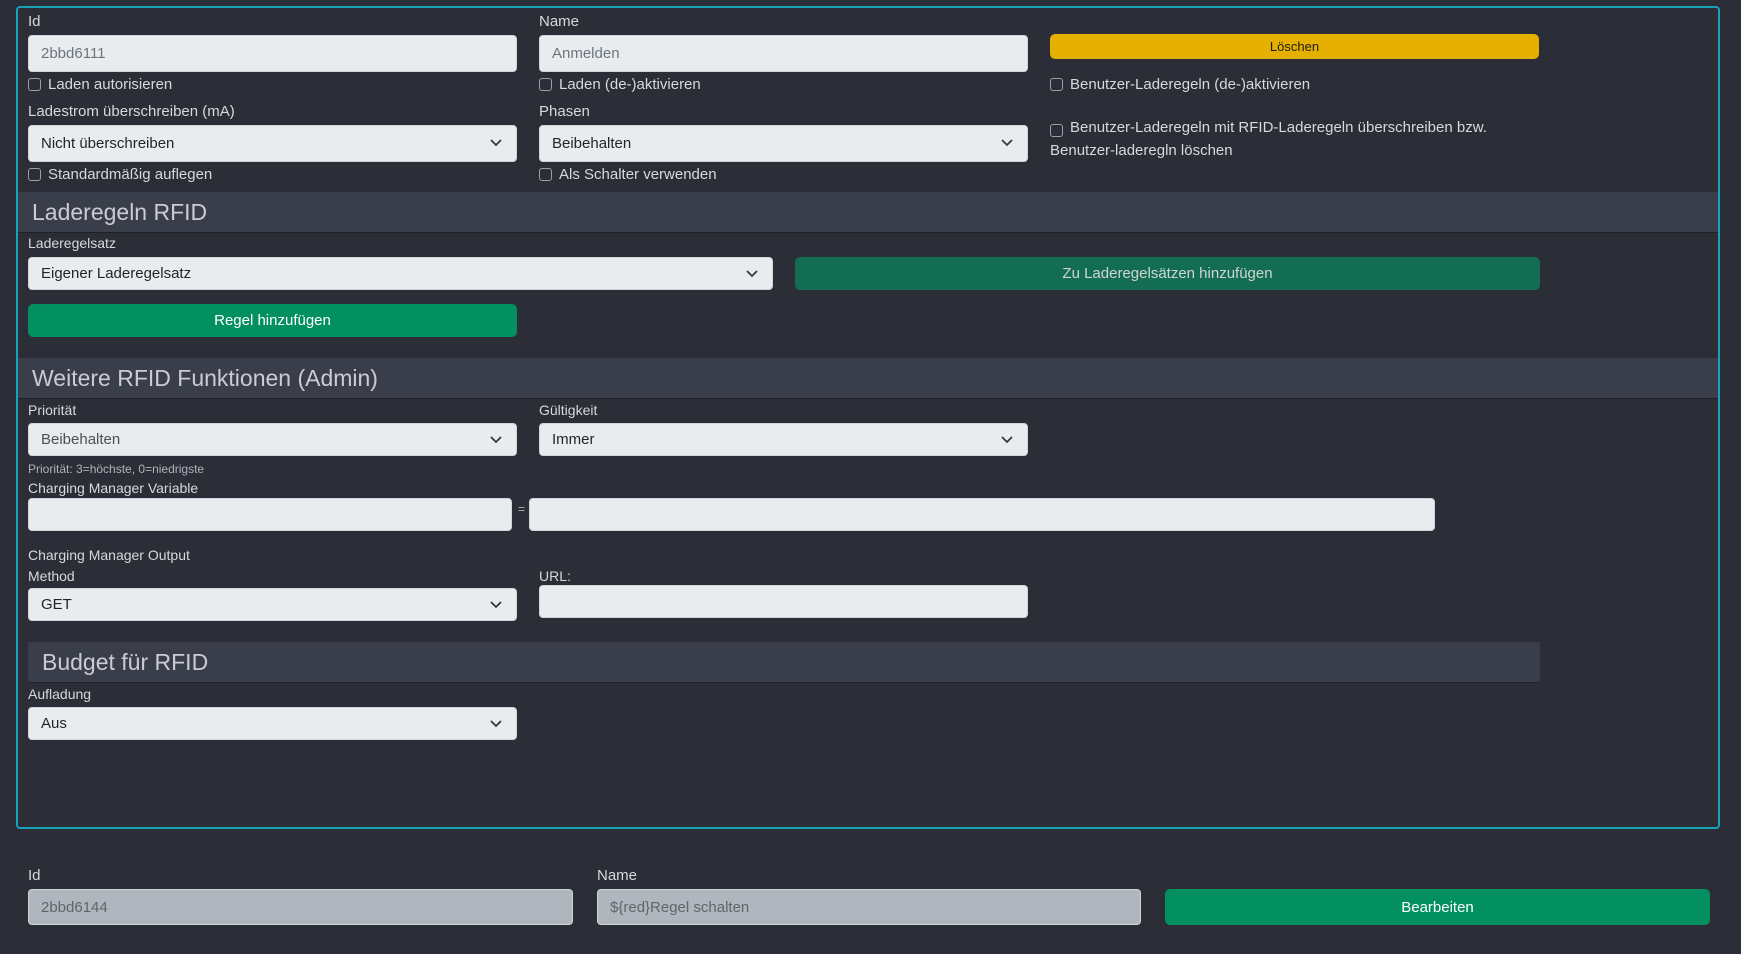 Image resolution: width=1741 pixels, height=954 pixels. What do you see at coordinates (51, 576) in the screenshot?
I see `method-label: Method` at bounding box center [51, 576].